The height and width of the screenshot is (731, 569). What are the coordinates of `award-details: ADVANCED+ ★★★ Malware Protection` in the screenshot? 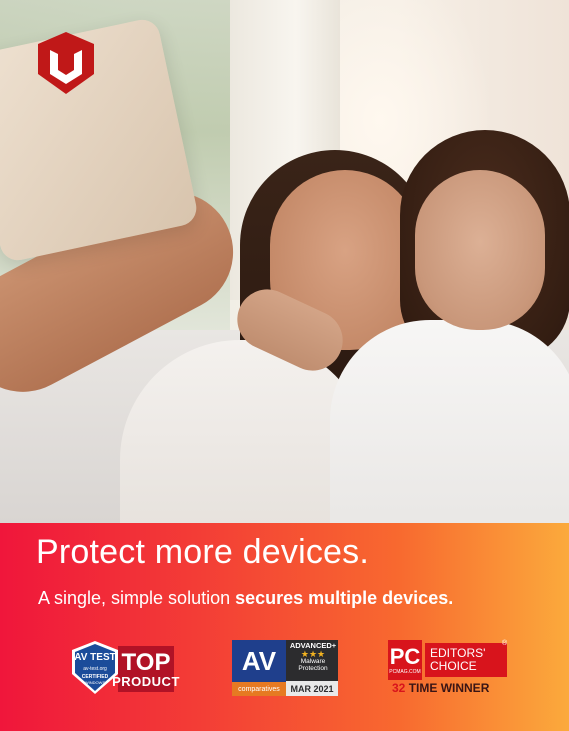 It's located at (313, 657).